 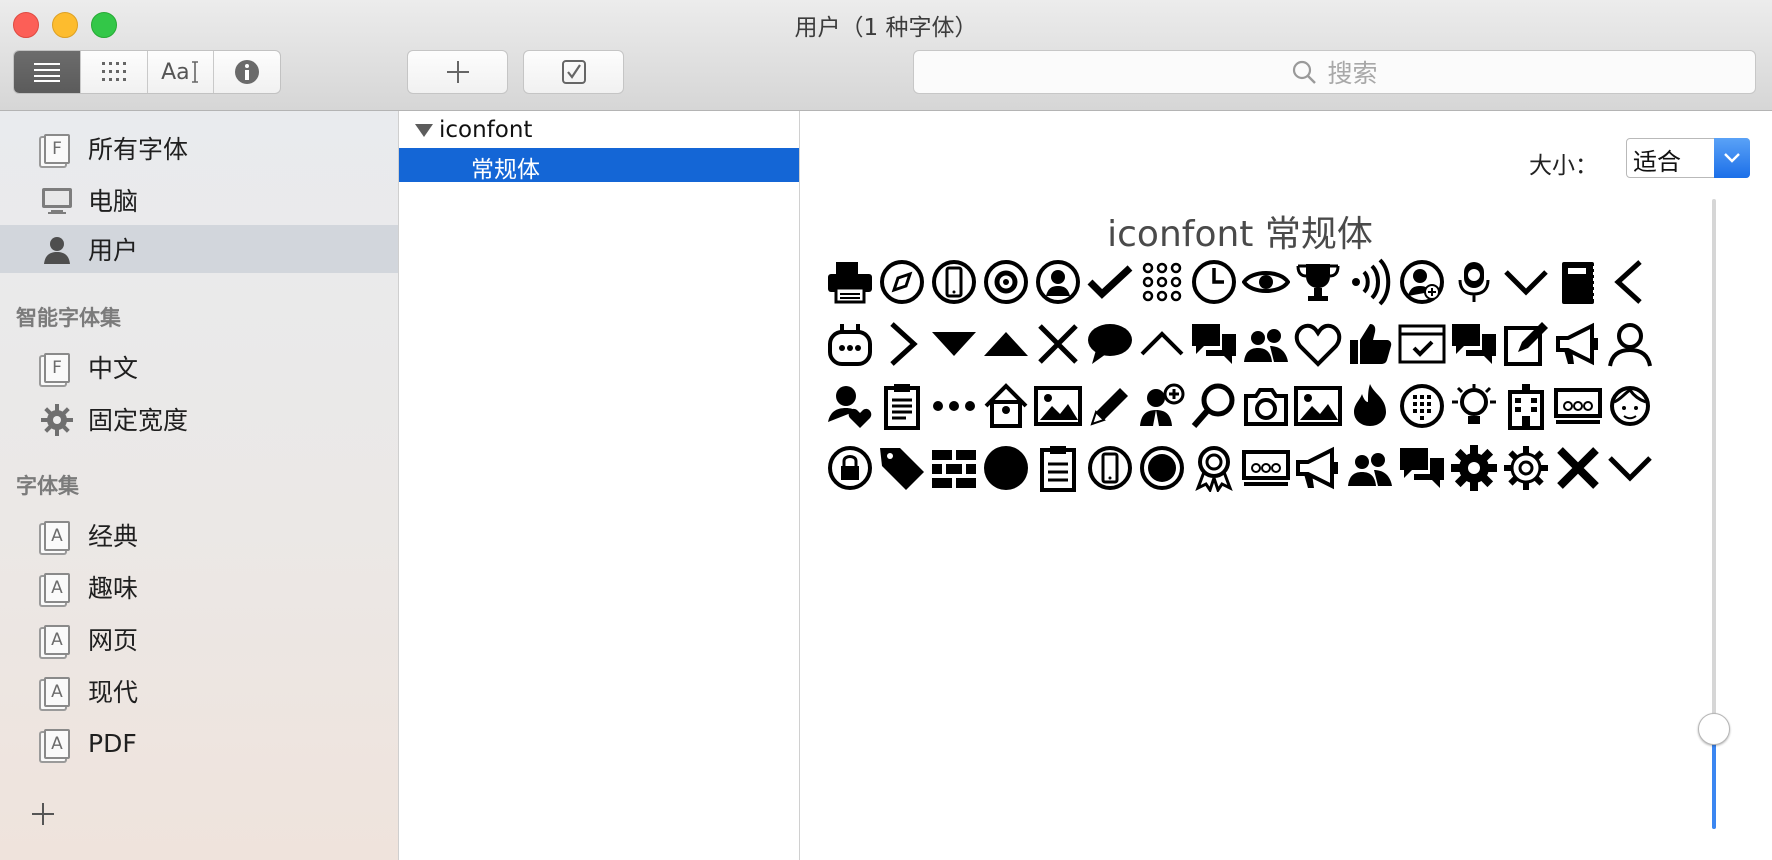 What do you see at coordinates (1630, 282) in the screenshot?
I see `chevron-left-icon` at bounding box center [1630, 282].